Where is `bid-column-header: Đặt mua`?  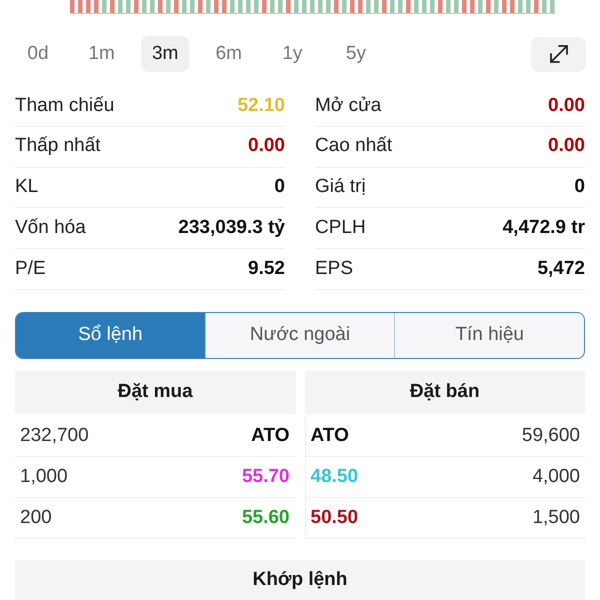 bid-column-header: Đặt mua is located at coordinates (155, 392).